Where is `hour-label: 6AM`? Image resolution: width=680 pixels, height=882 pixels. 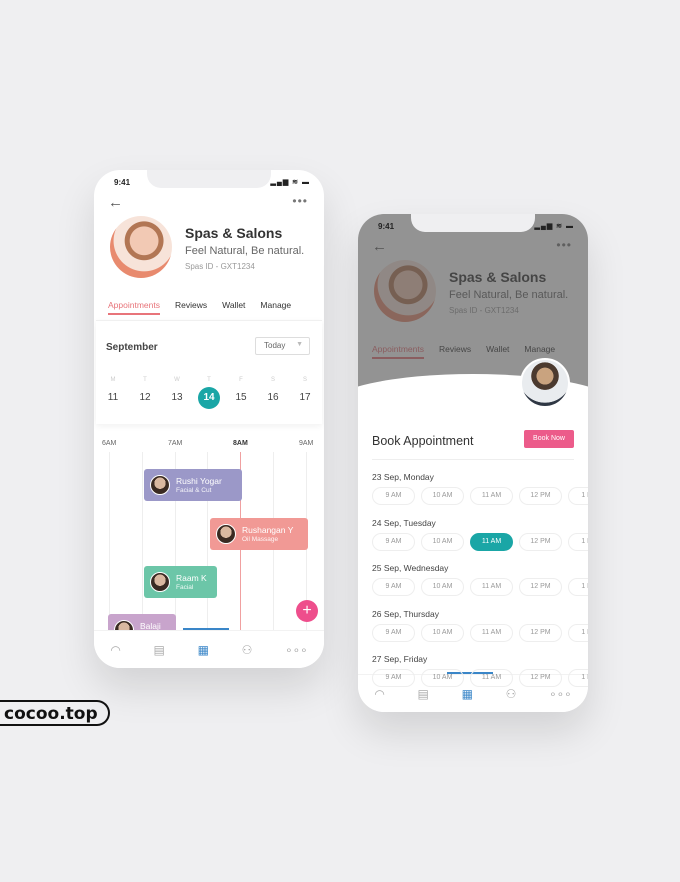
hour-label: 6AM is located at coordinates (109, 443).